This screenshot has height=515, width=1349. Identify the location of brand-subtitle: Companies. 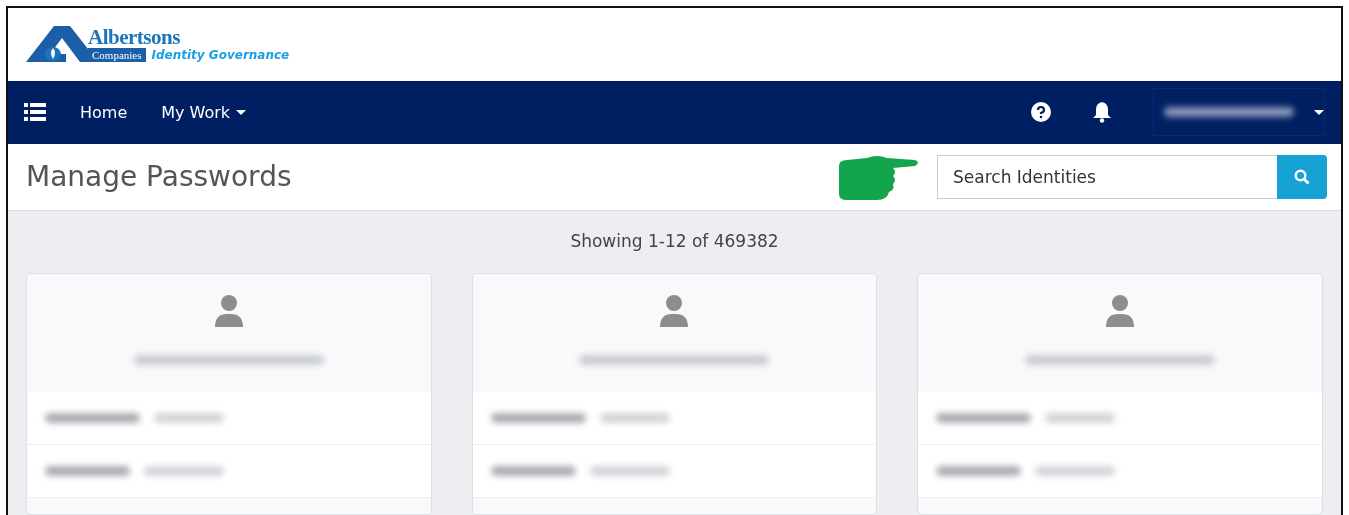
(117, 55).